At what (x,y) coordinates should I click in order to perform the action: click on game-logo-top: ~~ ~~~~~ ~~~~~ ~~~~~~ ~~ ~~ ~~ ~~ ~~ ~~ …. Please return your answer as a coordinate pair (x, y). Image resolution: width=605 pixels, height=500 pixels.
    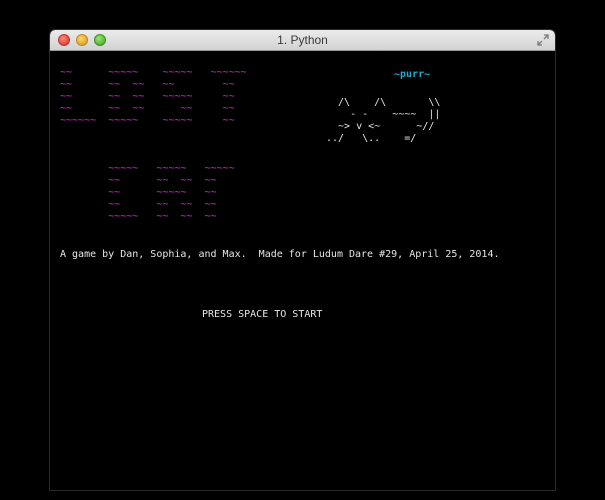
    Looking at the image, I should click on (153, 96).